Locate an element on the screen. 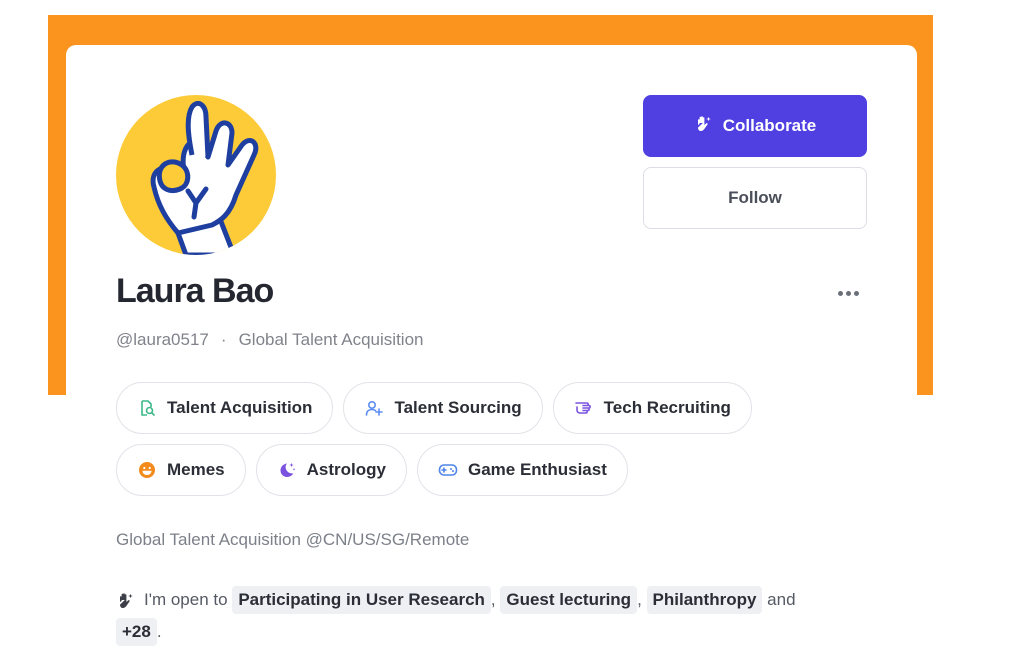 This screenshot has width=1024, height=668. collaborate-label: Collaborate is located at coordinates (769, 125).